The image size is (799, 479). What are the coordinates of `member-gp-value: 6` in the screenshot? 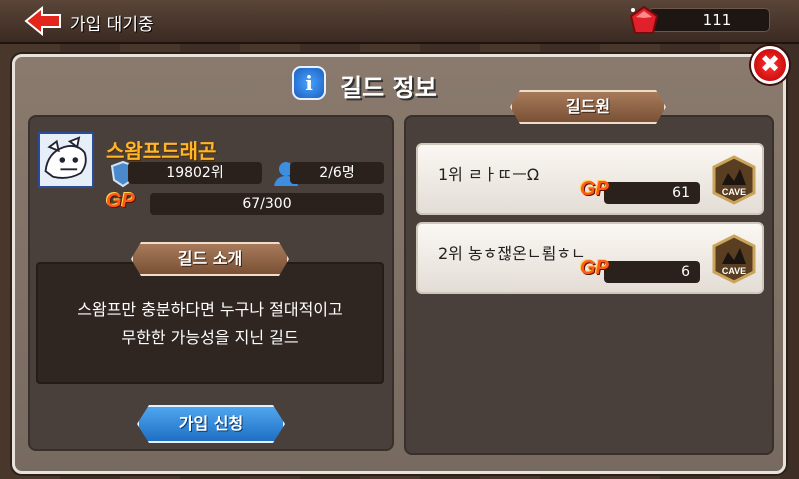 It's located at (652, 272).